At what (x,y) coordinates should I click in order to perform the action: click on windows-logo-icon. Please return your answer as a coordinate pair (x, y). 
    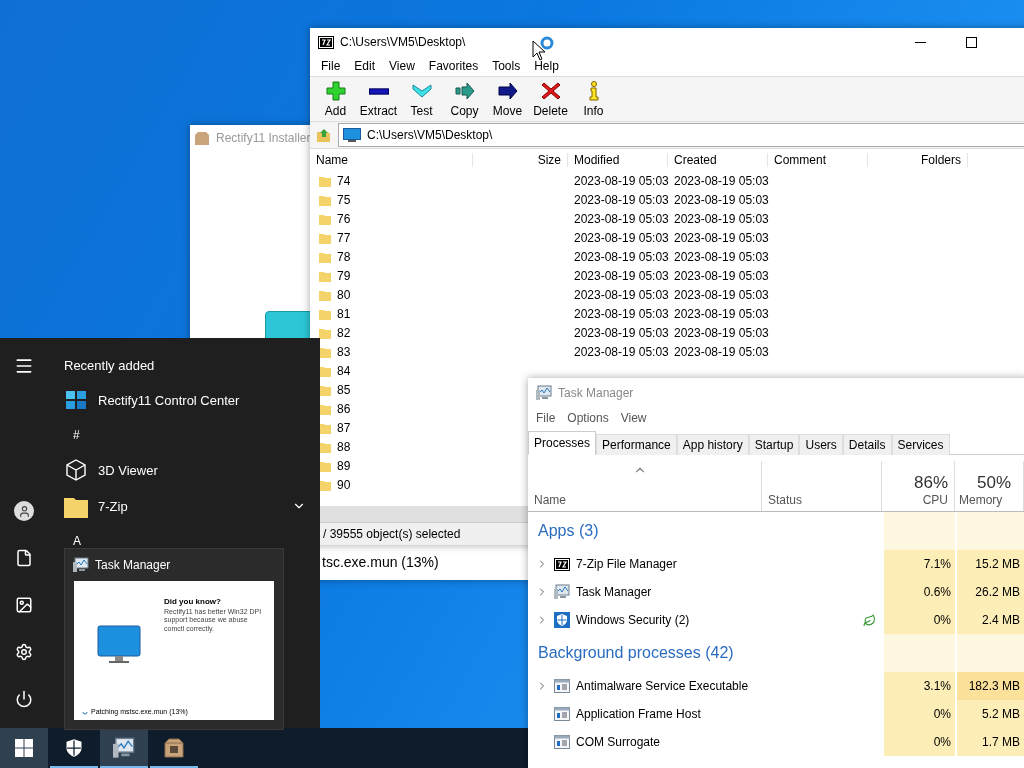
    Looking at the image, I should click on (24, 748).